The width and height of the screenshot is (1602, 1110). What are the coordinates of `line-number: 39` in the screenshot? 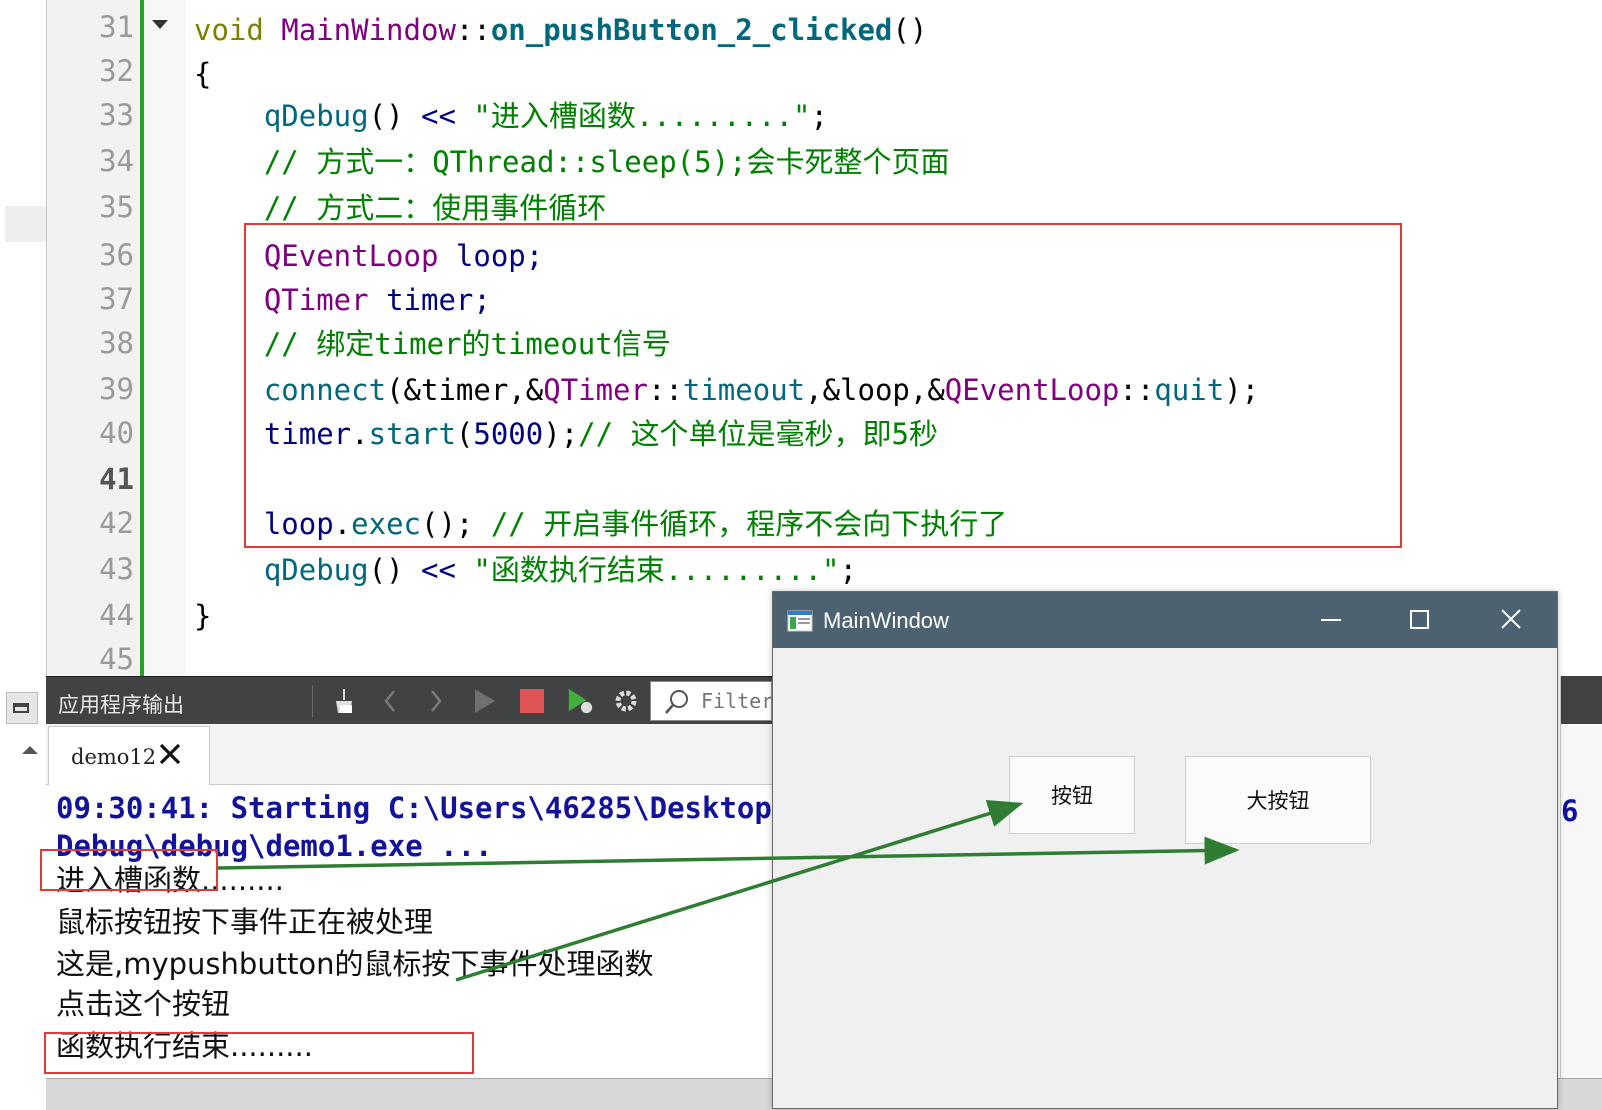 It's located at (116, 389).